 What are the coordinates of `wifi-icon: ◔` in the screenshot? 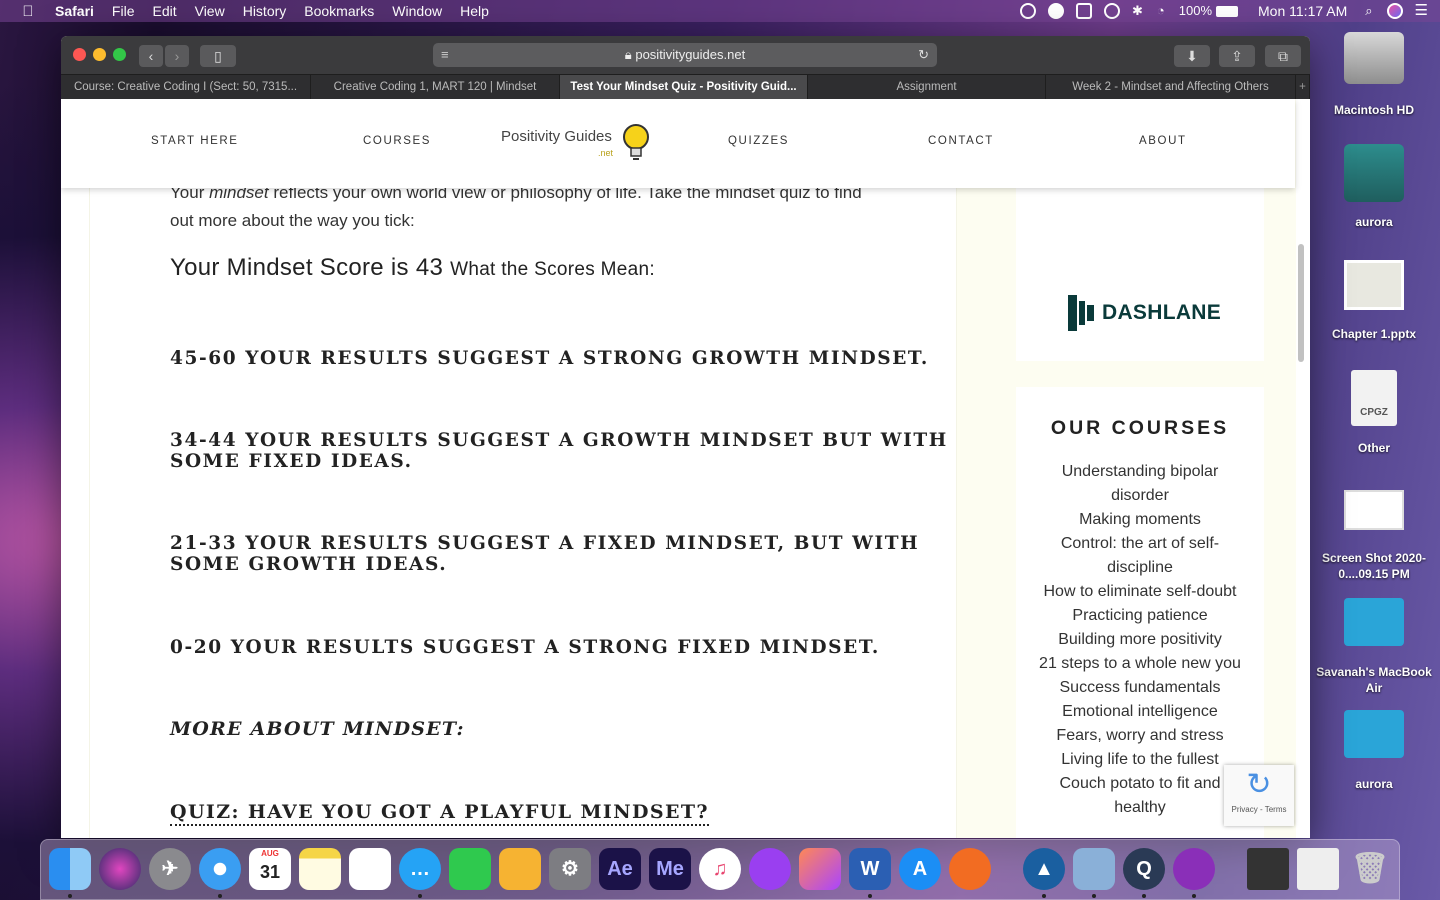 It's located at (1161, 11).